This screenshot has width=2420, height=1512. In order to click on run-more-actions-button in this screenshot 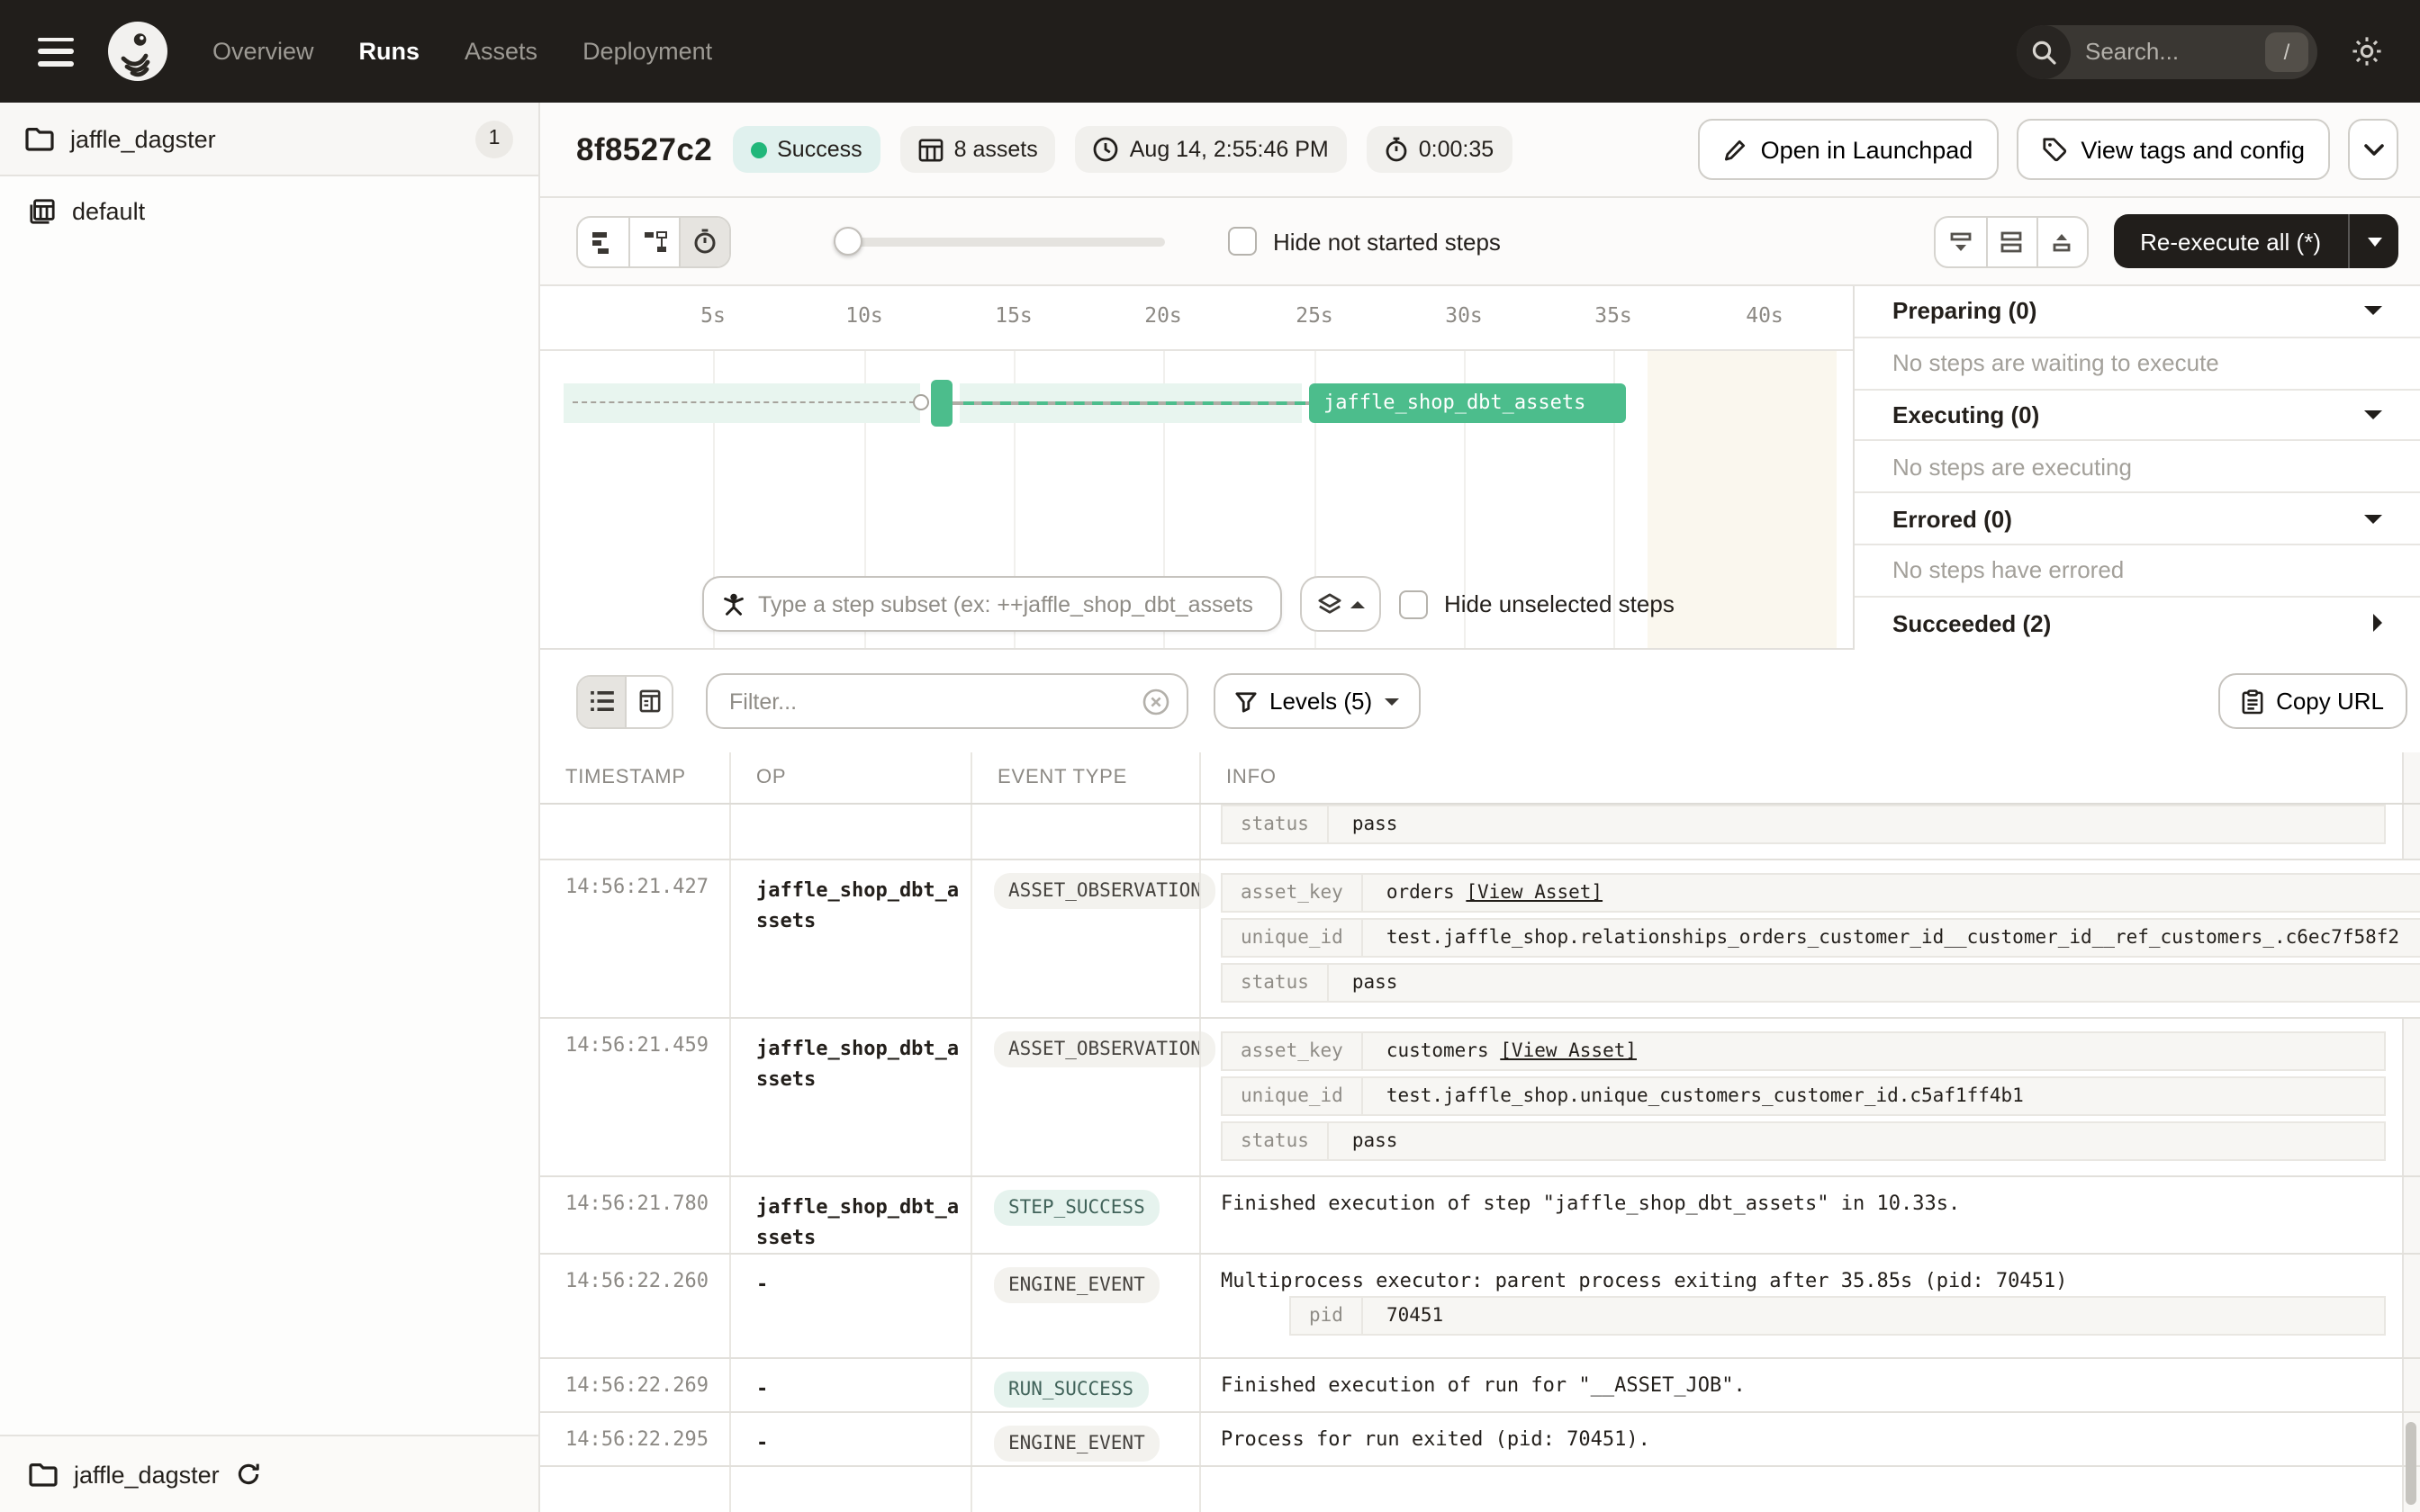, I will do `click(2373, 149)`.